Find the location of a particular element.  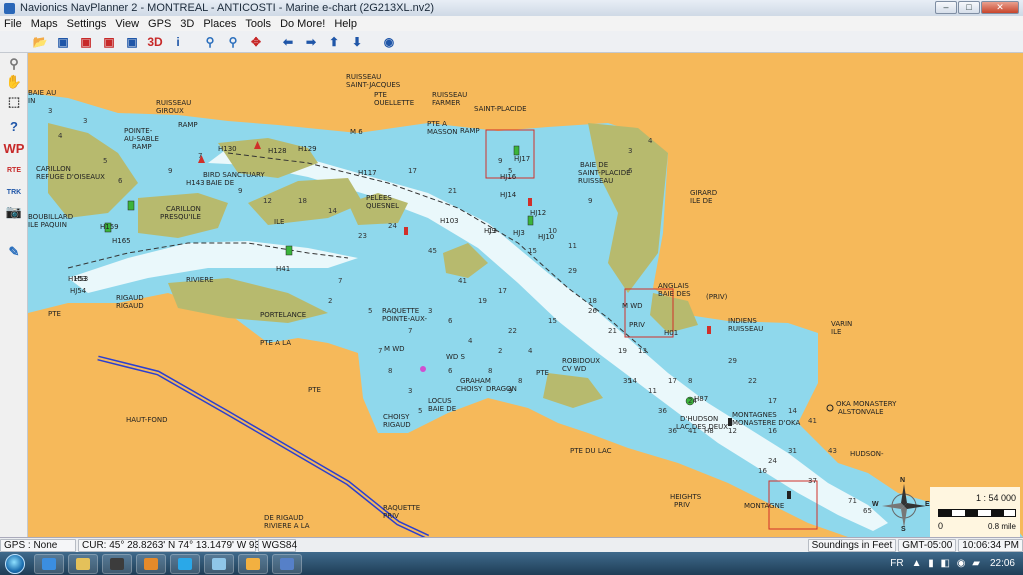

3d-view-icon: 3D is located at coordinates (155, 42).